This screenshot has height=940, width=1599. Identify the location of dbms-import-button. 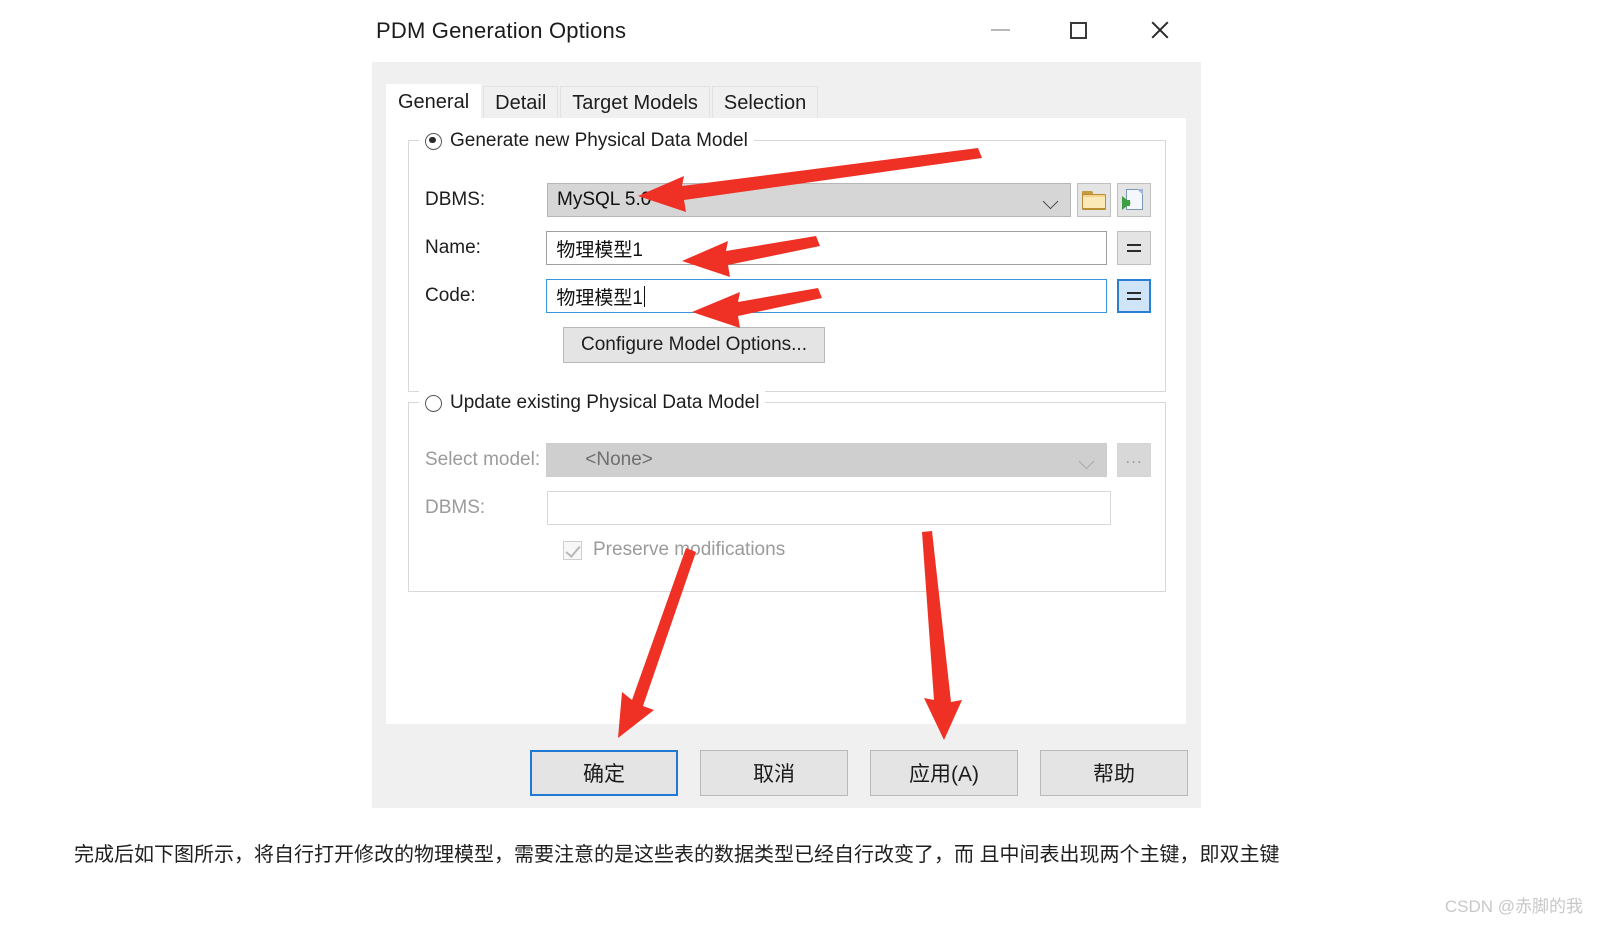
(1134, 200).